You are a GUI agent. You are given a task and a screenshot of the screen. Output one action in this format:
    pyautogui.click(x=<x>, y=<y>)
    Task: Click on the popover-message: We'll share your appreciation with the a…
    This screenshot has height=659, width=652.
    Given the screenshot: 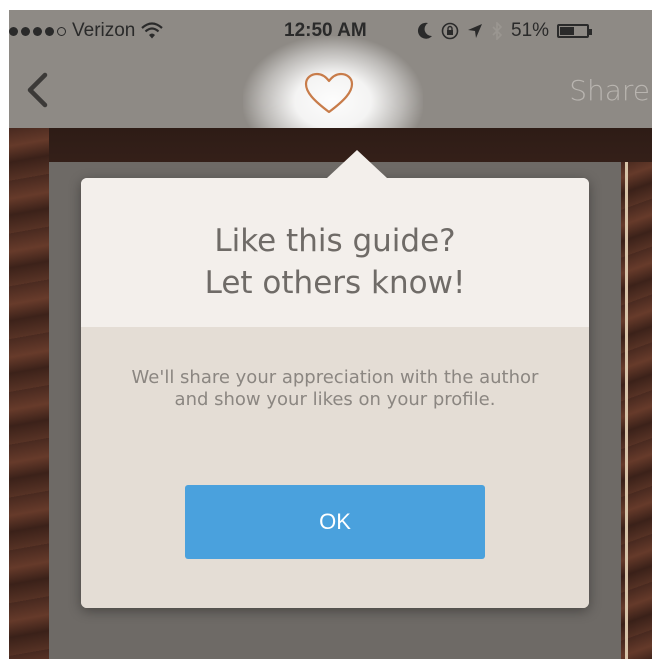 What is the action you would take?
    pyautogui.click(x=335, y=388)
    